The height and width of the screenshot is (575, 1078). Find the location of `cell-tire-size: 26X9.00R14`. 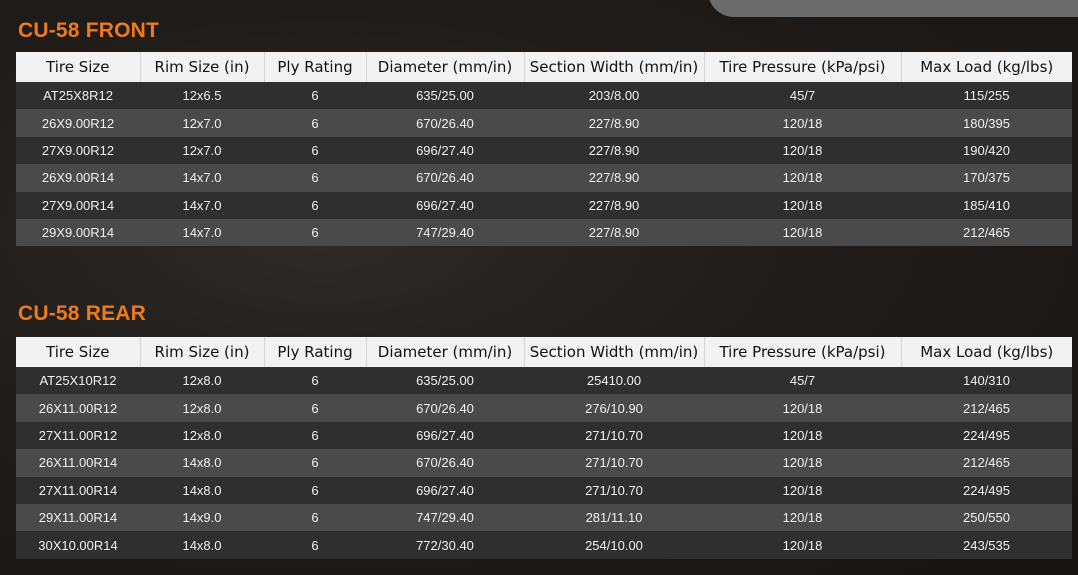

cell-tire-size: 26X9.00R14 is located at coordinates (78, 178).